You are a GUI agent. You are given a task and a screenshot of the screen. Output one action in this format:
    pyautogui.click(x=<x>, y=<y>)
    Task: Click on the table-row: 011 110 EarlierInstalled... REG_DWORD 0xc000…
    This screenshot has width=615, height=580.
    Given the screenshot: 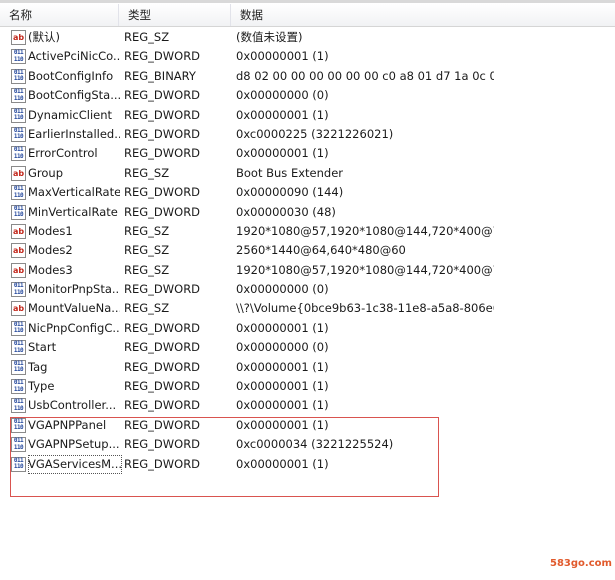 What is the action you would take?
    pyautogui.click(x=307, y=134)
    